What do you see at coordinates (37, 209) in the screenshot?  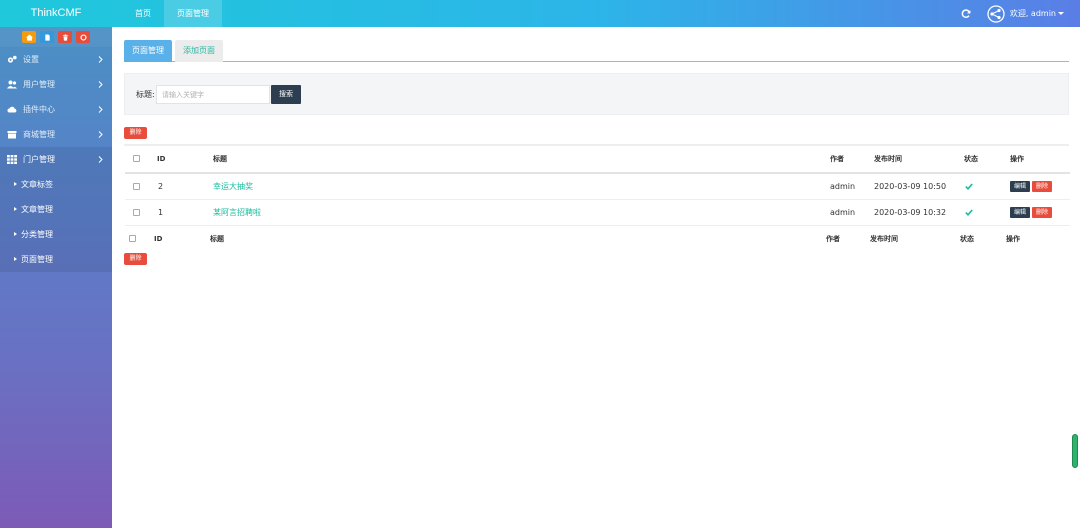 I see `sidebar-subitem-label: 文章管理` at bounding box center [37, 209].